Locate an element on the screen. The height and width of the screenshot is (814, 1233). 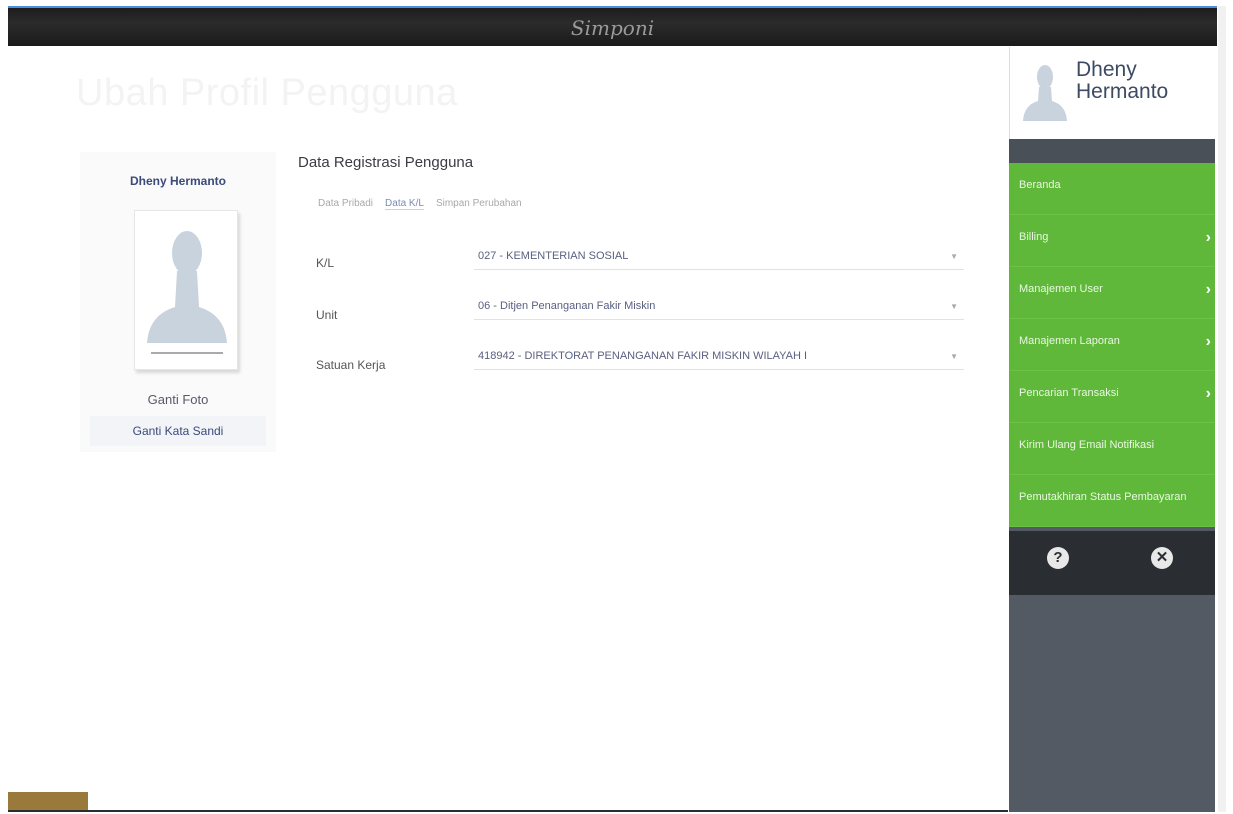
page-title: Ubah Profil Pengguna is located at coordinates (267, 93).